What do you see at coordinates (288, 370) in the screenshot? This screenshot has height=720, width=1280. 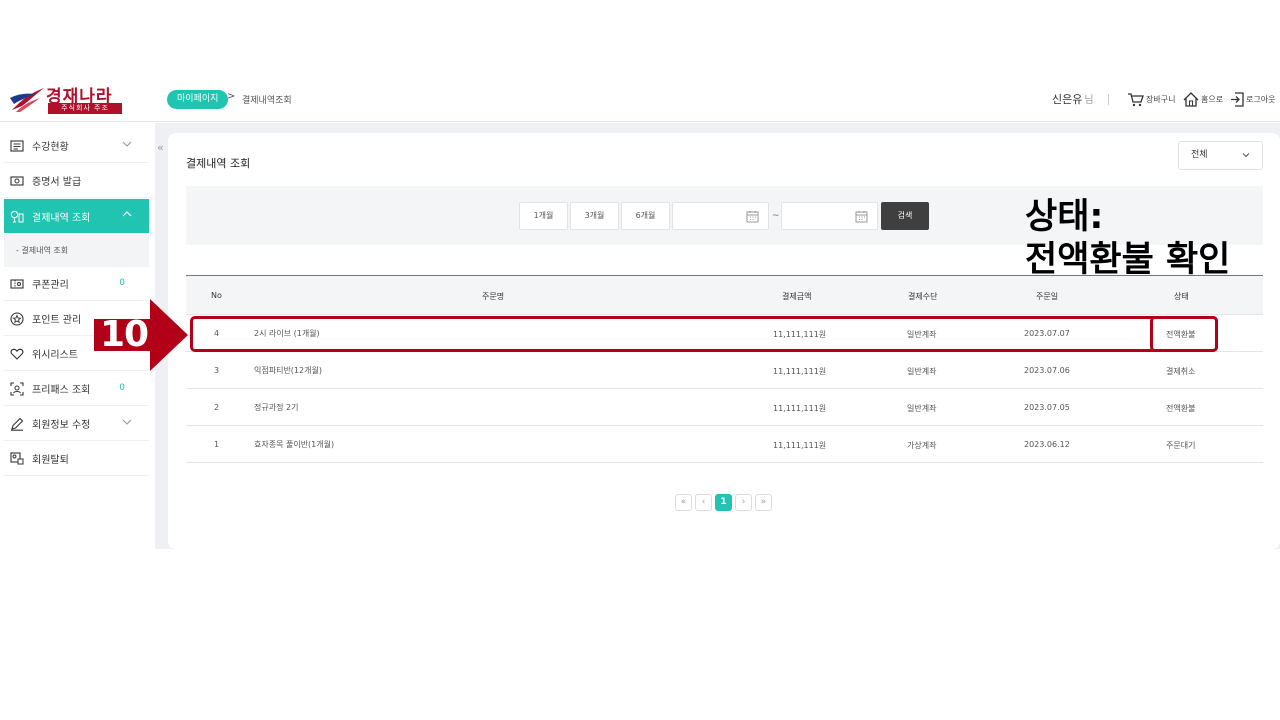 I see `row-order-name: 익점파티반(12개월)` at bounding box center [288, 370].